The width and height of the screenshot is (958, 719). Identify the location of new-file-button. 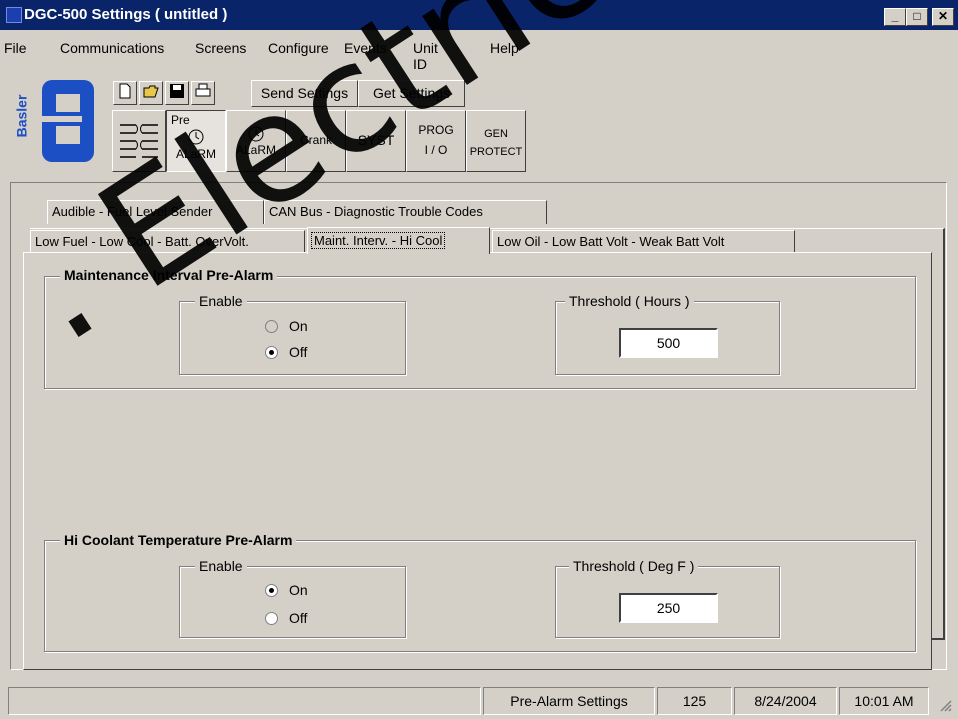
(125, 93).